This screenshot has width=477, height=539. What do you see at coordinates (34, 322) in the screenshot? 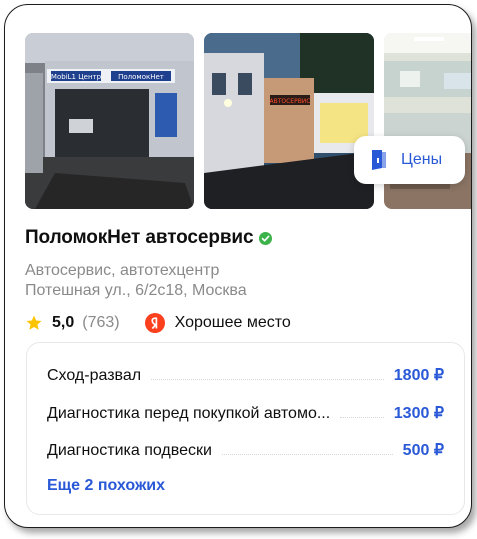
I see `star-icon` at bounding box center [34, 322].